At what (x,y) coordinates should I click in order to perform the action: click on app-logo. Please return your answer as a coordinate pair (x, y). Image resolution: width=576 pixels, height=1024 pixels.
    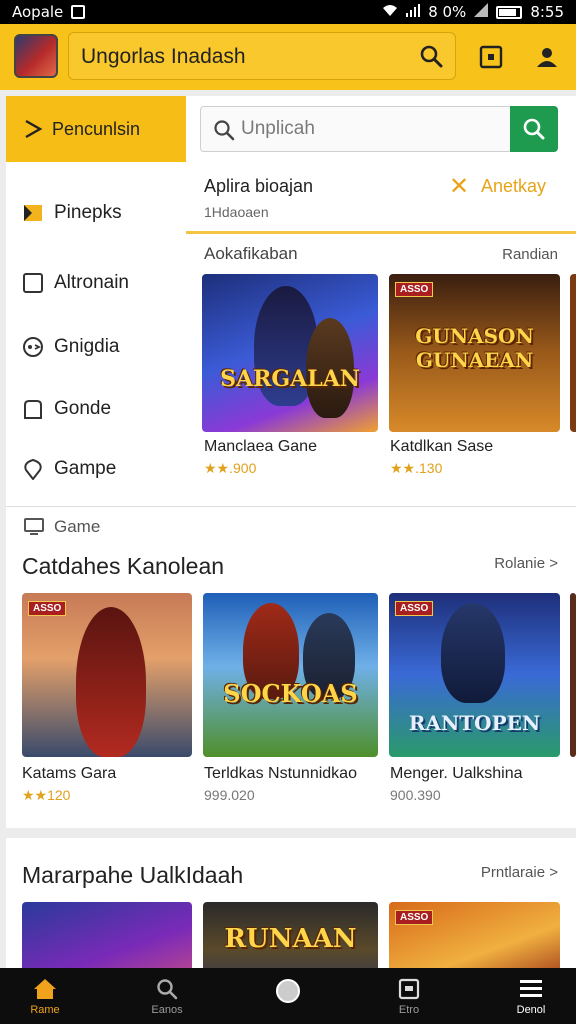
    Looking at the image, I should click on (36, 56).